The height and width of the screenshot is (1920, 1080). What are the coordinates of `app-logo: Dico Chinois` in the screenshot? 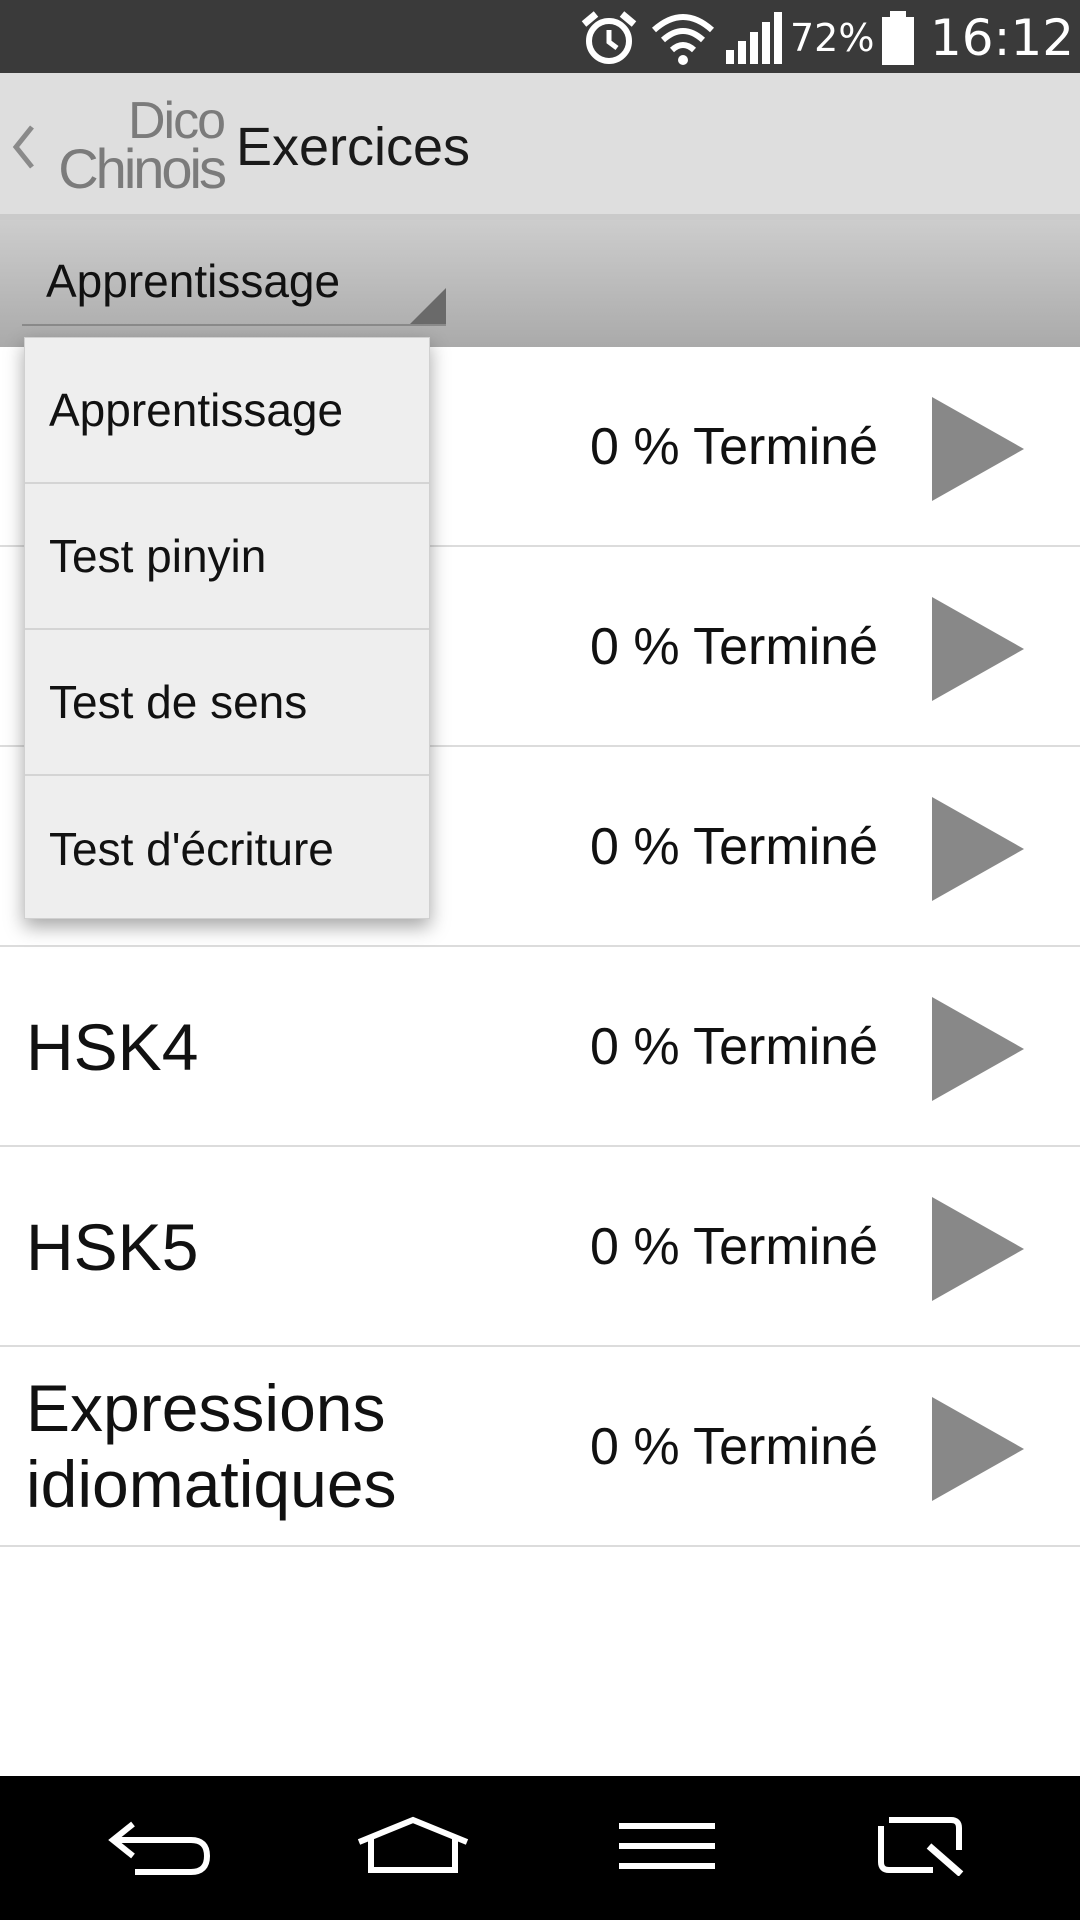 It's located at (130, 147).